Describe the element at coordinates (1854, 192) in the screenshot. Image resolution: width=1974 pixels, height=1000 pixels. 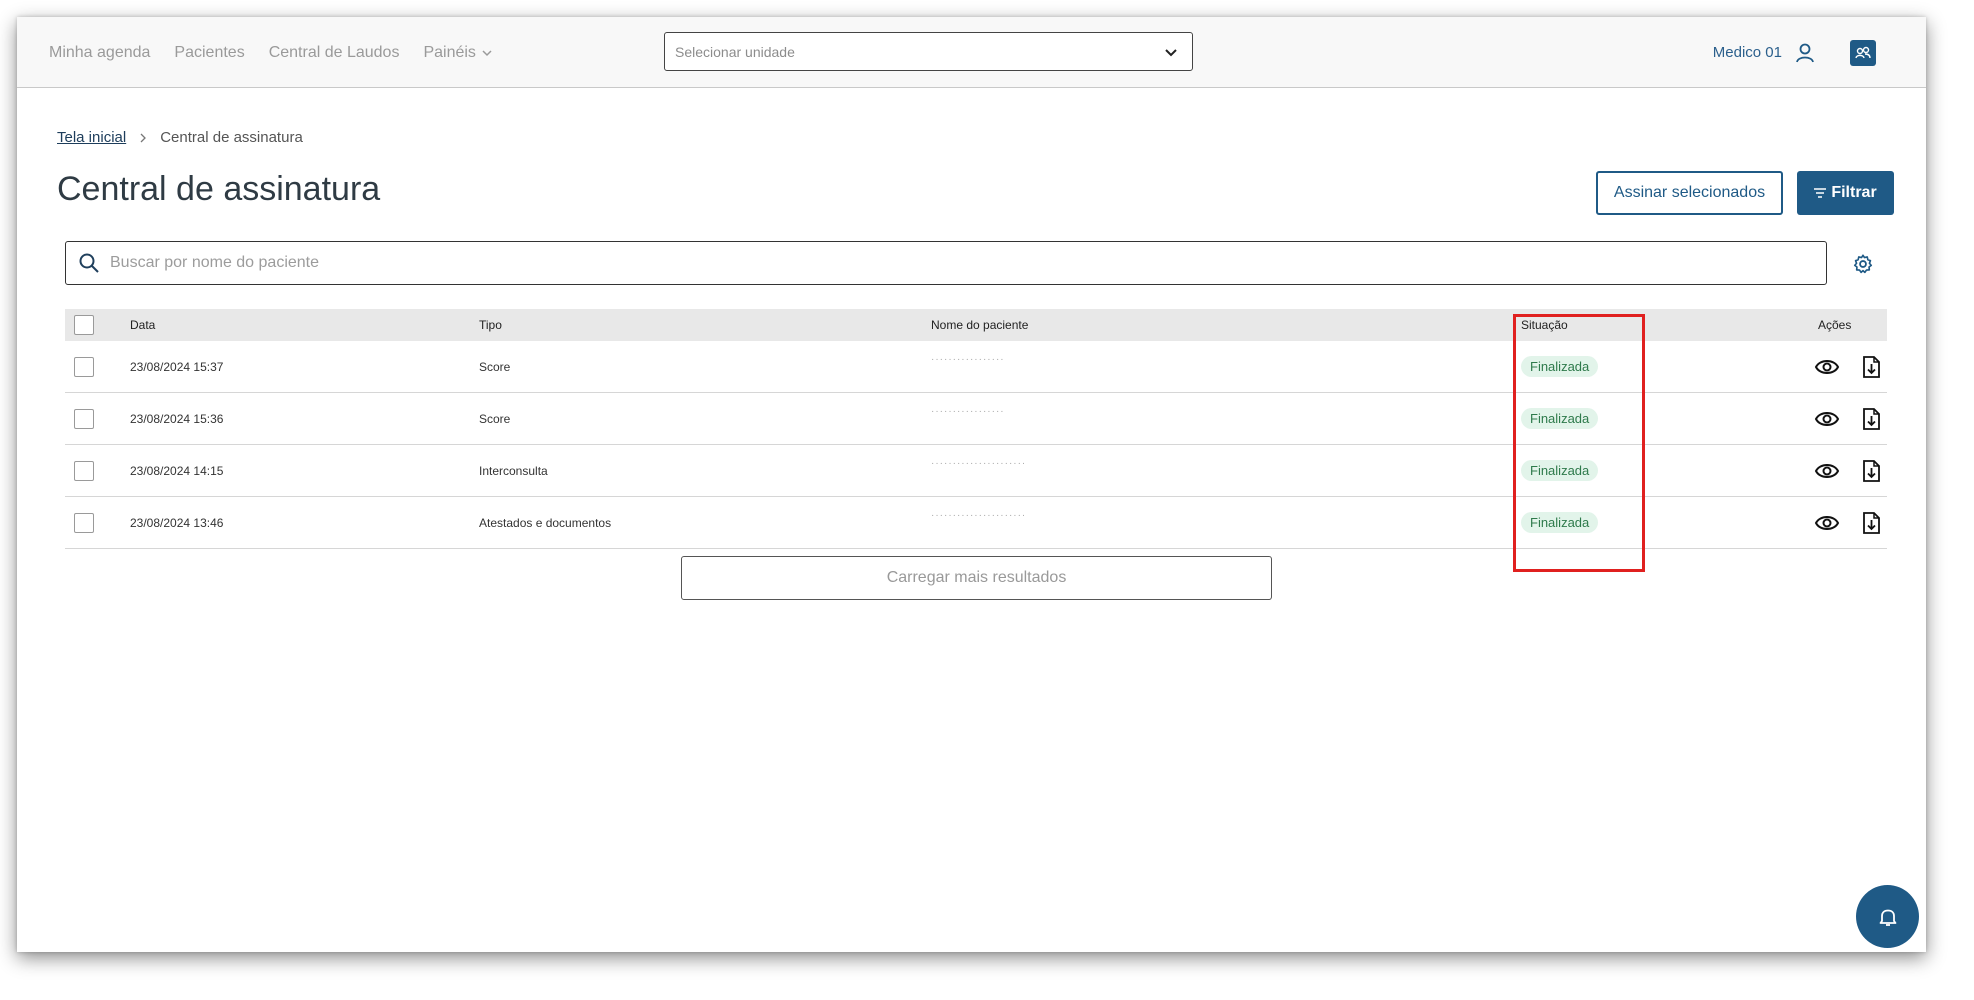
I see `filter-button-label: Filtrar` at that location.